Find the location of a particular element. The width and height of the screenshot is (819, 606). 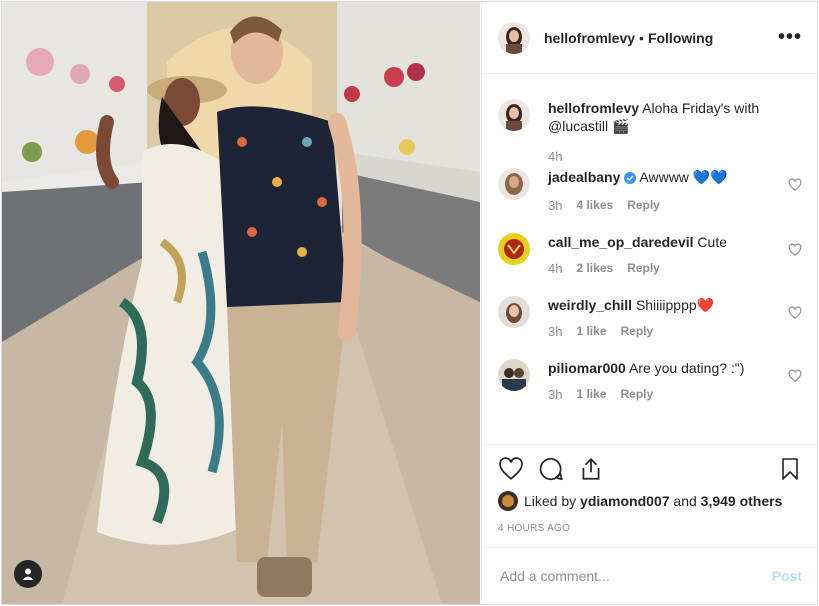

more-horizontal-icon: ••• is located at coordinates (790, 37).